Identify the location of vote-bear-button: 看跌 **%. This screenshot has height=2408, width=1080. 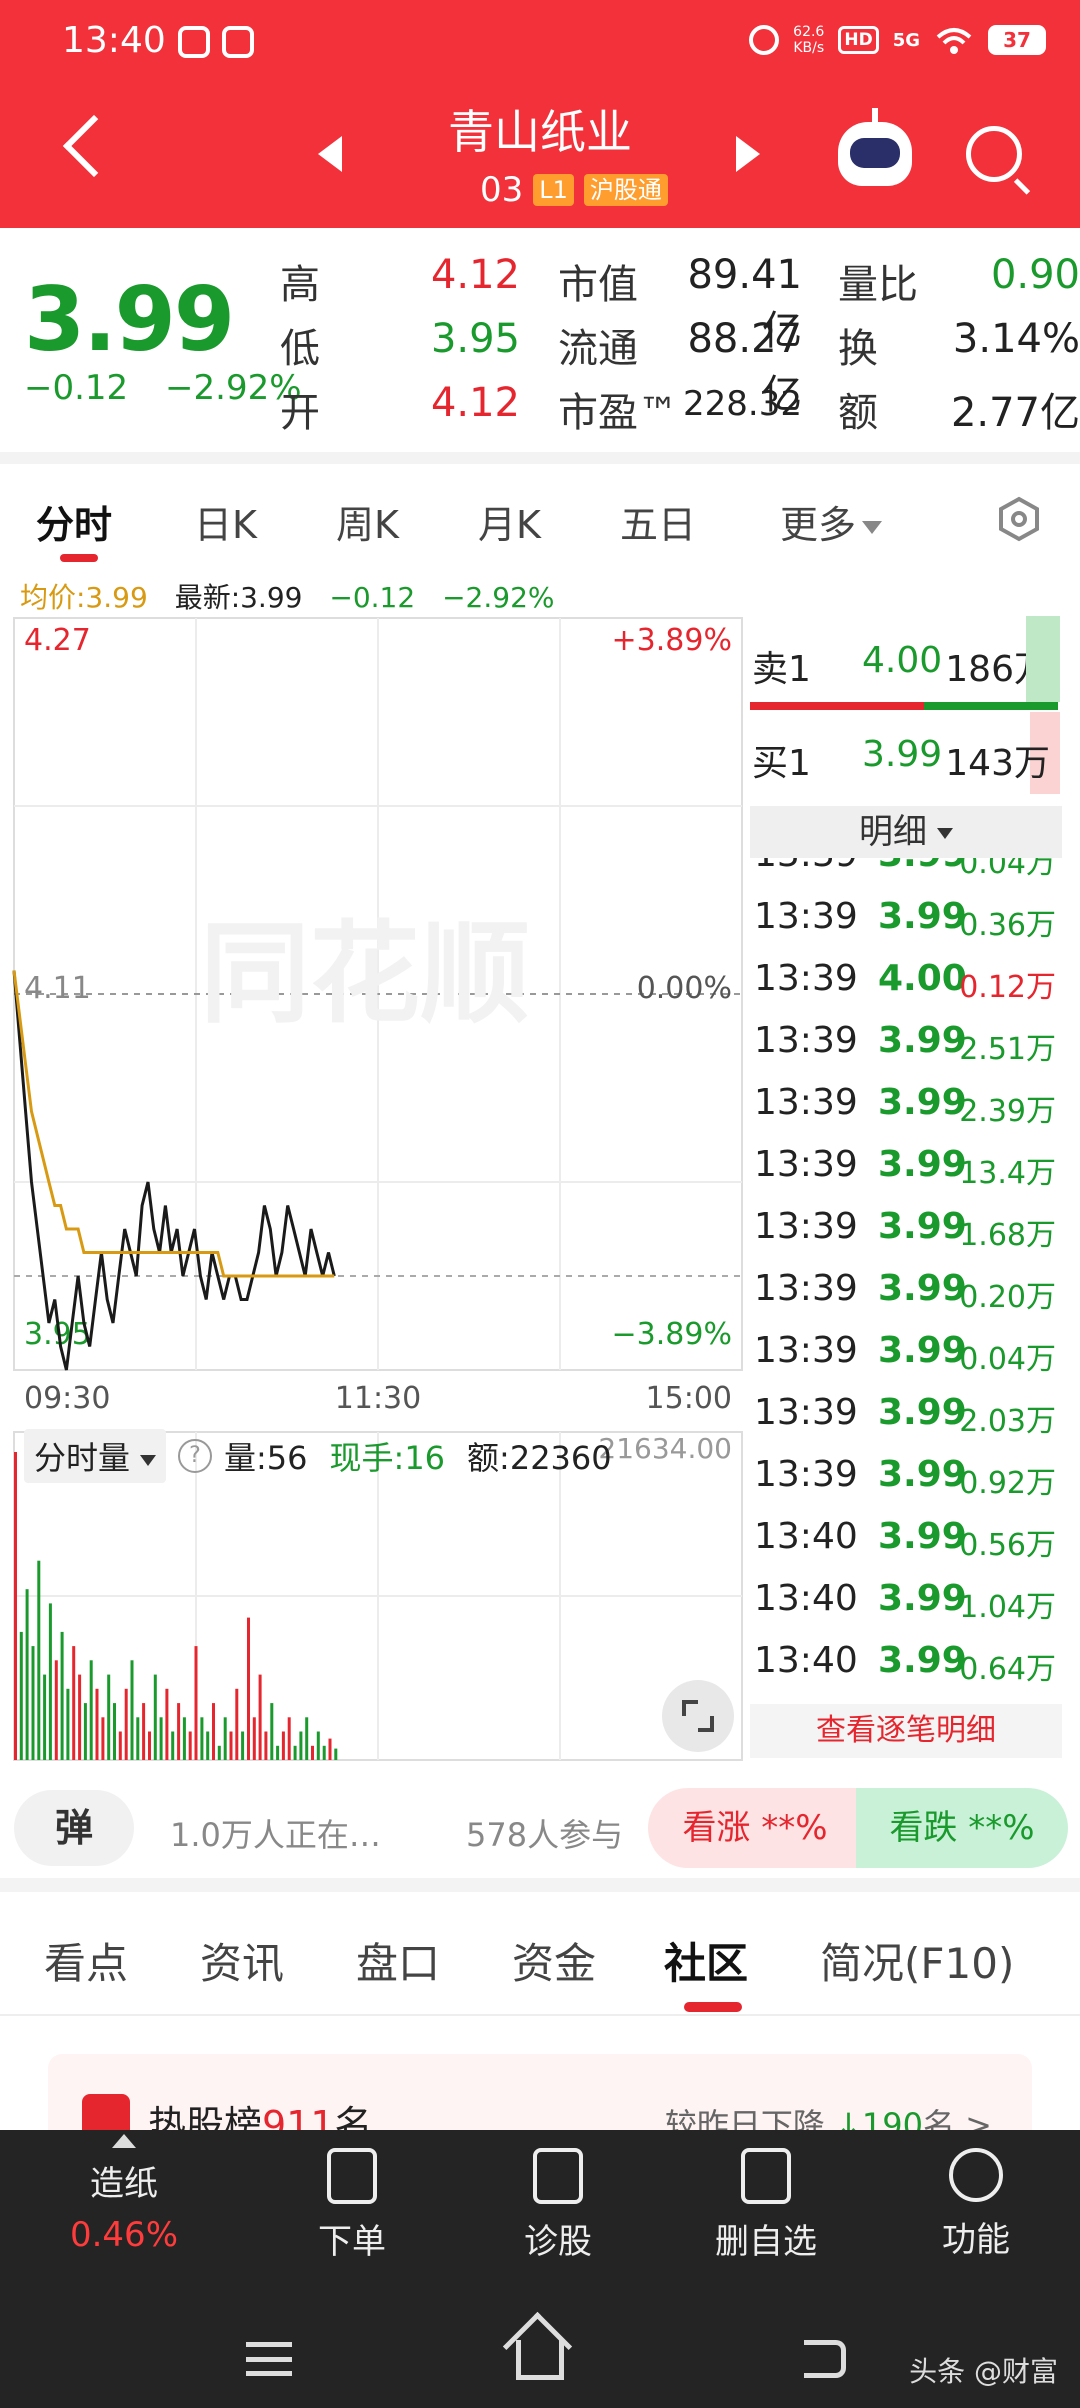
(962, 1828).